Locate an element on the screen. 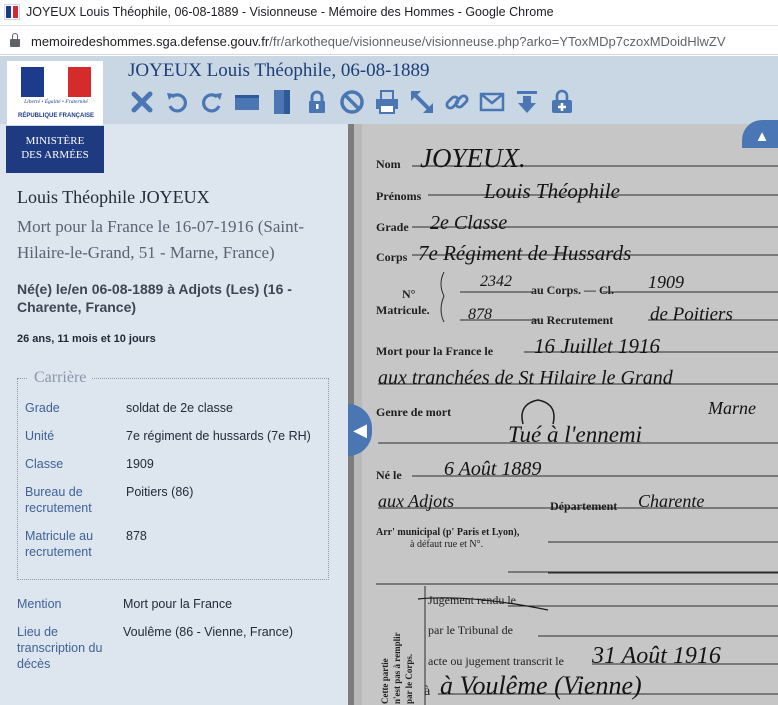 The width and height of the screenshot is (778, 705). svg-text: à is located at coordinates (427, 691).